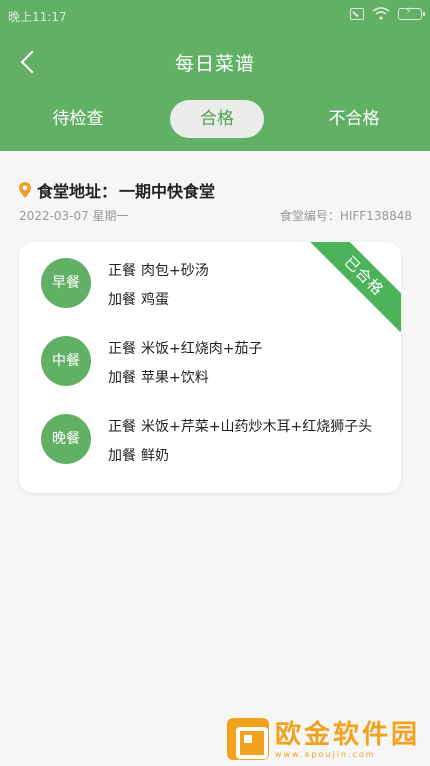 This screenshot has height=766, width=430. I want to click on watermark-logo-icon, so click(247, 739).